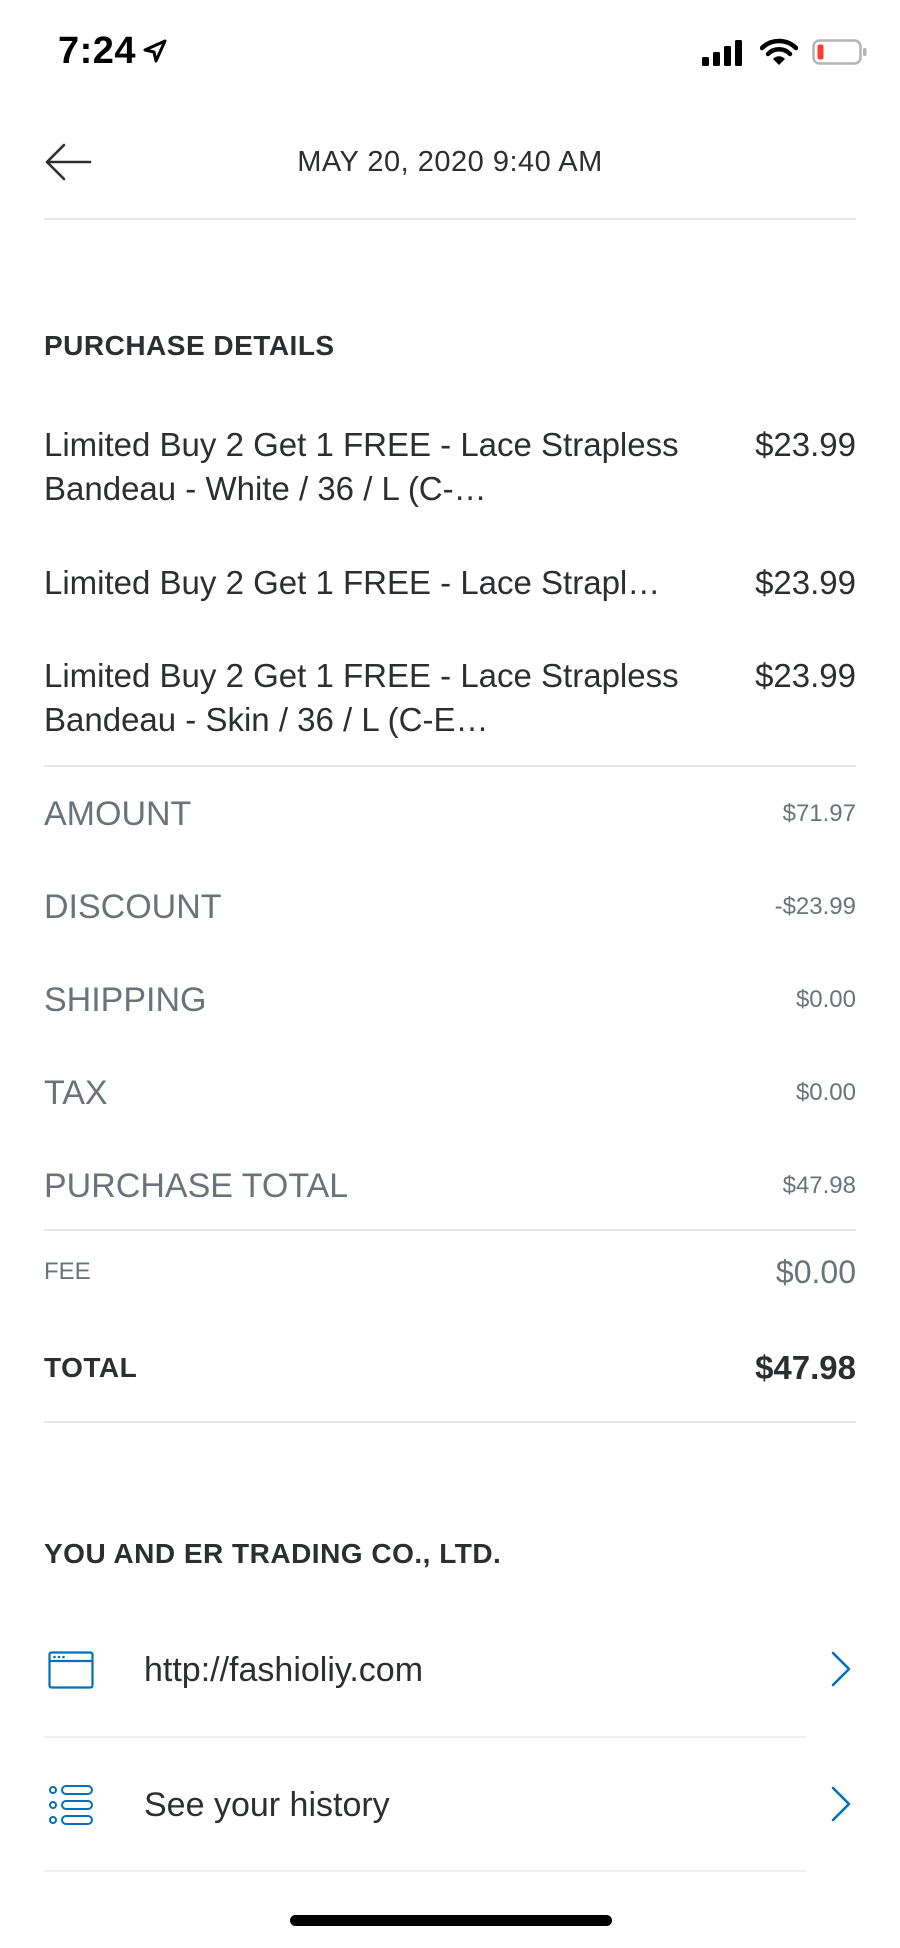 This screenshot has width=900, height=1948. What do you see at coordinates (118, 813) in the screenshot?
I see `amount-label: AMOUNT` at bounding box center [118, 813].